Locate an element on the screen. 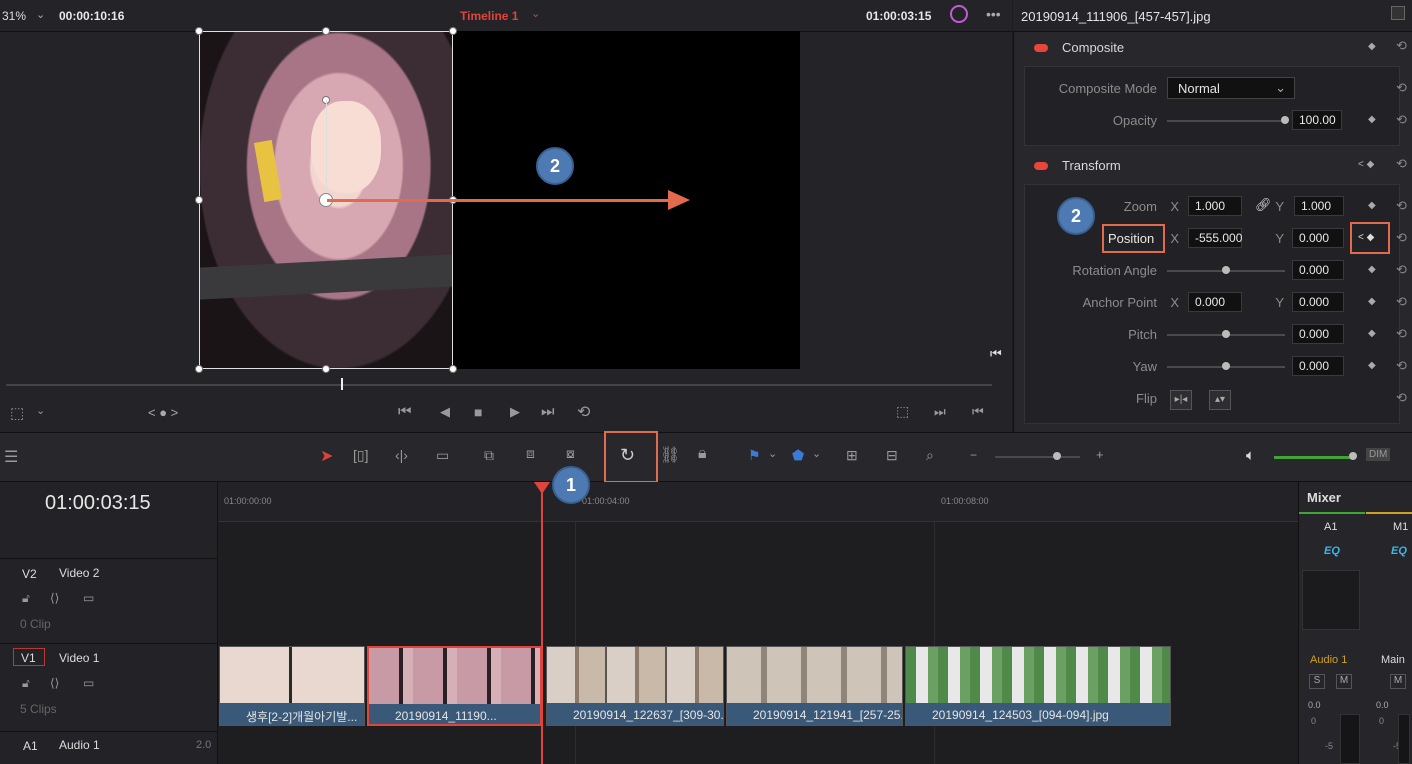  disable-track-icon: ▭ is located at coordinates (88, 683).